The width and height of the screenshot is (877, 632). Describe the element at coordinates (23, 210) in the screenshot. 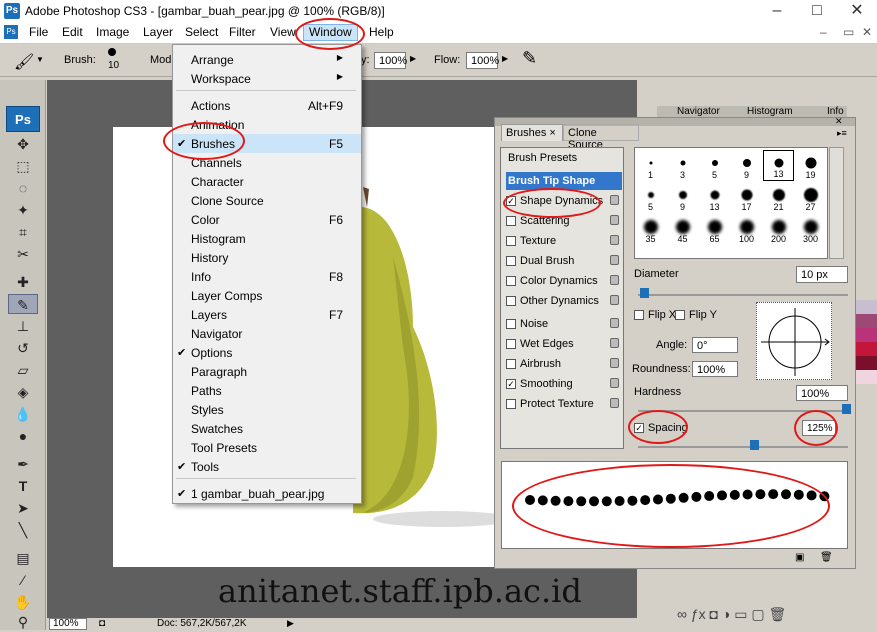

I see `magic-wand-icon: ✦` at that location.